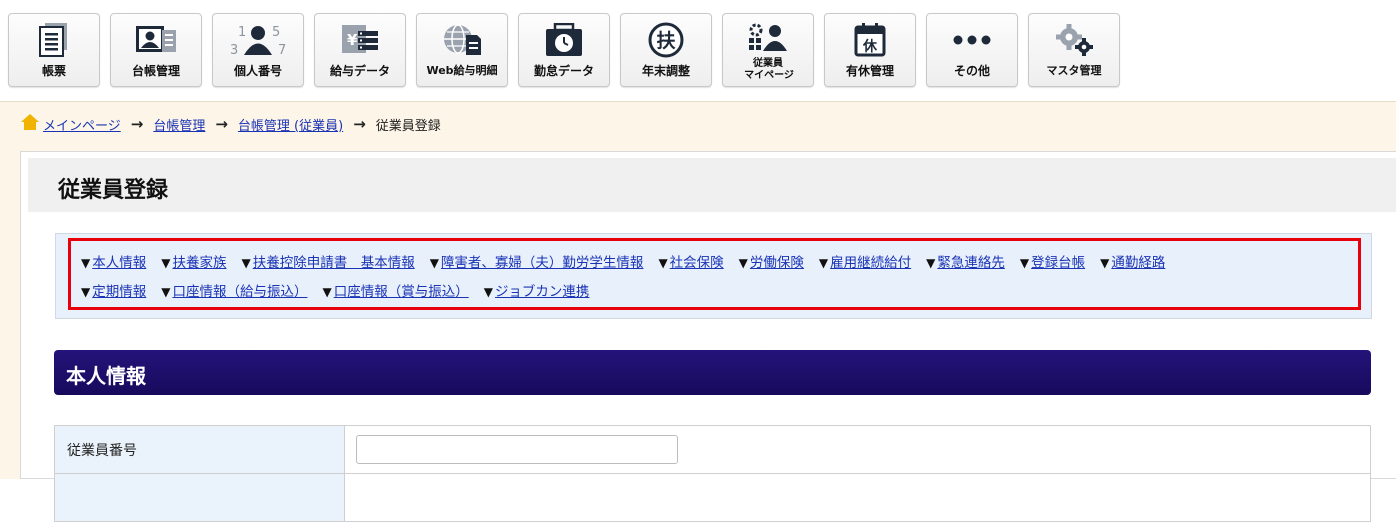 This screenshot has width=1396, height=522. I want to click on section-nav-item: ▼ 障害者、寡婦（夫）勤労学生情報, so click(537, 261).